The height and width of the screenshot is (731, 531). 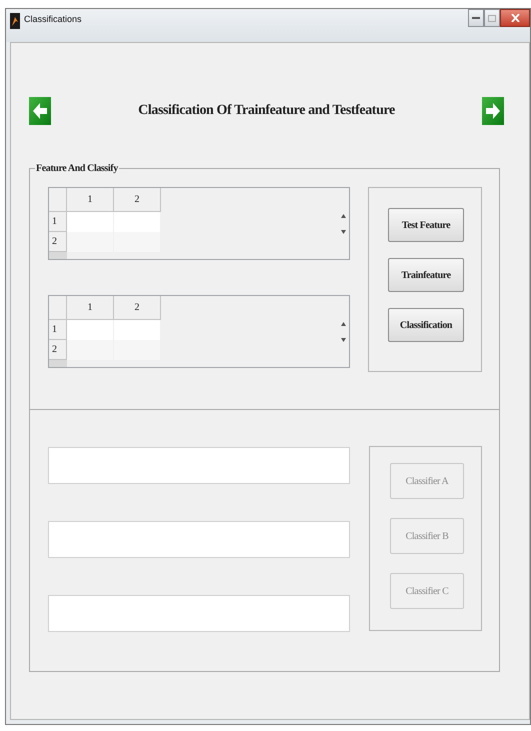 I want to click on maximize-icon, so click(x=492, y=18).